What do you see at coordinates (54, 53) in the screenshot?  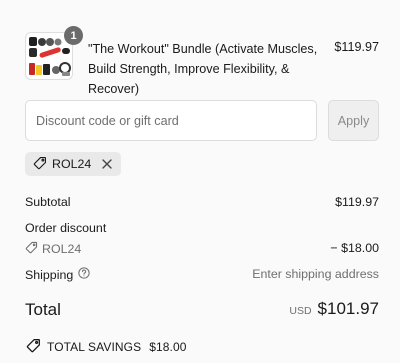 I see `product-thumbnail: 1` at bounding box center [54, 53].